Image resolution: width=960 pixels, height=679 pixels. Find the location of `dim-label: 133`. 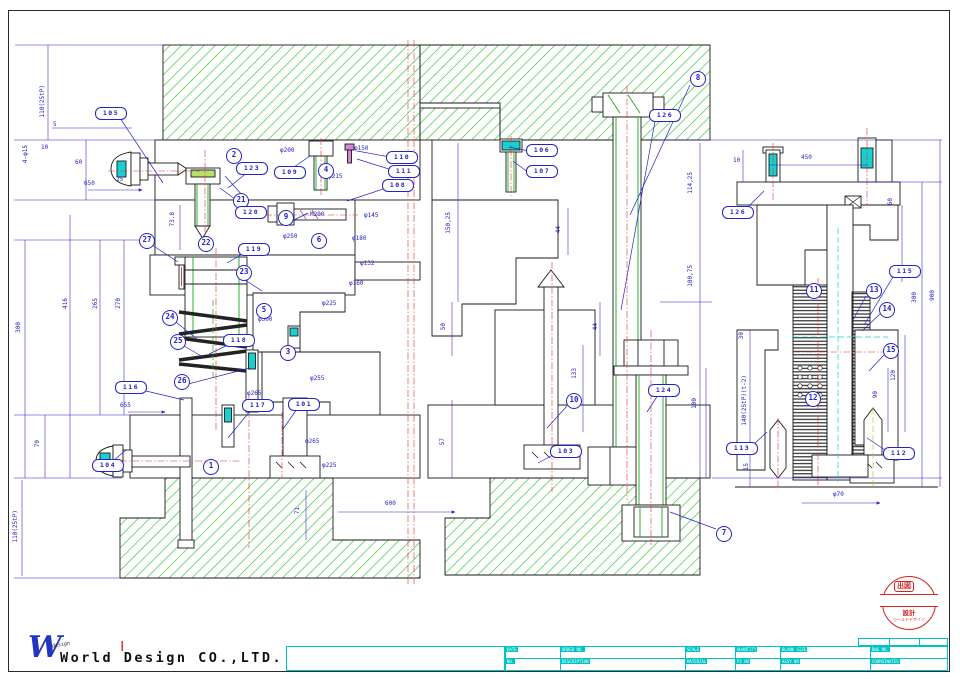

dim-label: 133 is located at coordinates (574, 373).